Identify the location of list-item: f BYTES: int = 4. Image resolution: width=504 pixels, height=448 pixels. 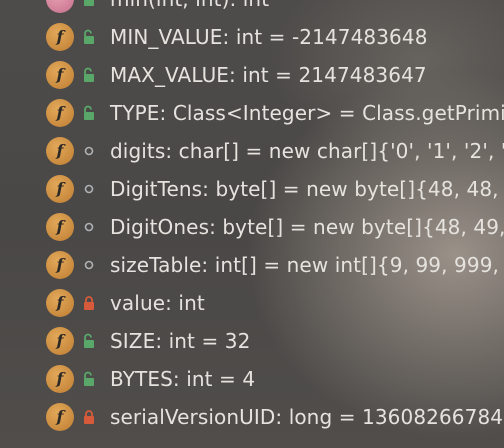
(252, 379).